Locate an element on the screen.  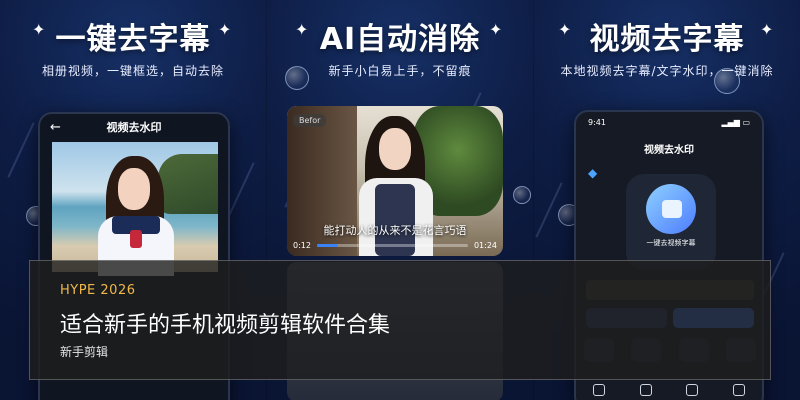
status-time: 9:41 is located at coordinates (597, 122).